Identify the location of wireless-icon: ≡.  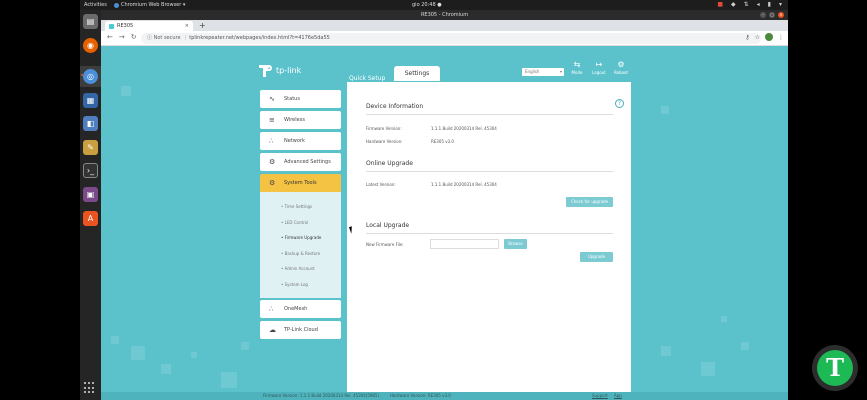
(272, 120).